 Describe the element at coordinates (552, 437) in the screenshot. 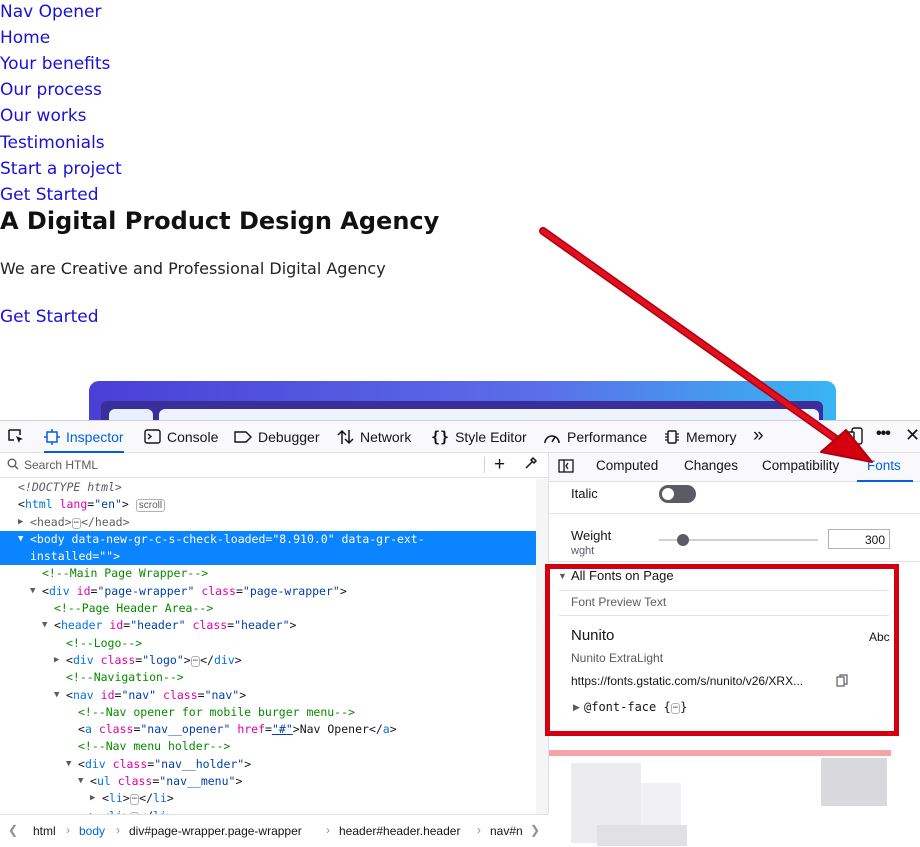

I see `gauge-icon` at that location.